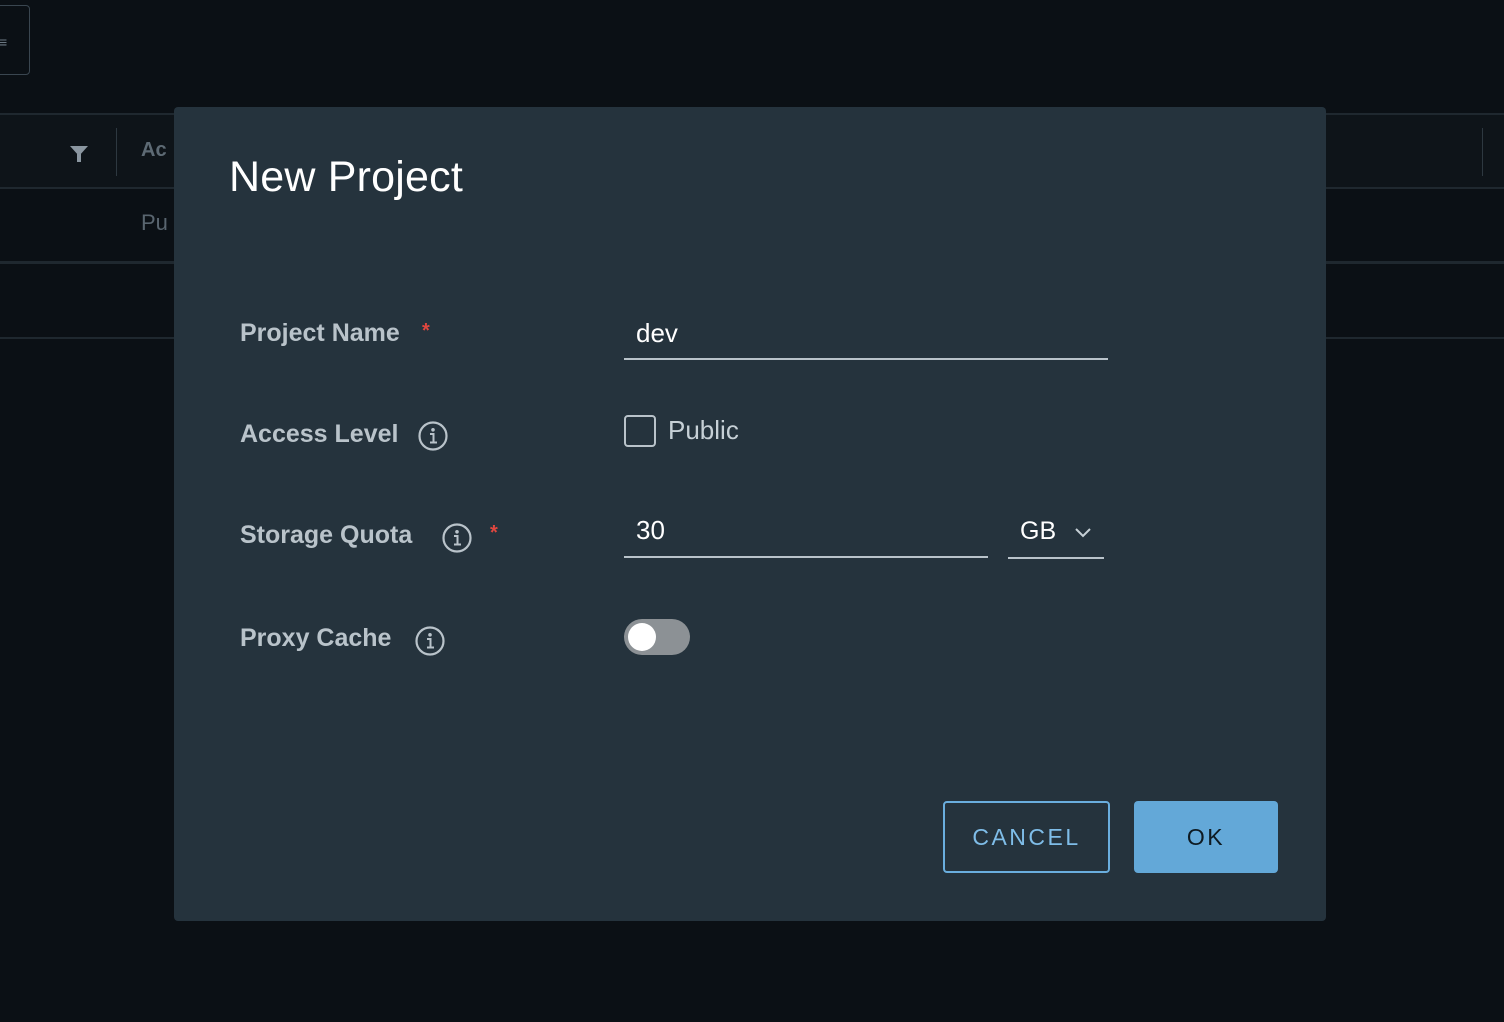 The width and height of the screenshot is (1504, 1022). I want to click on cancel-button: CANCEL, so click(1026, 837).